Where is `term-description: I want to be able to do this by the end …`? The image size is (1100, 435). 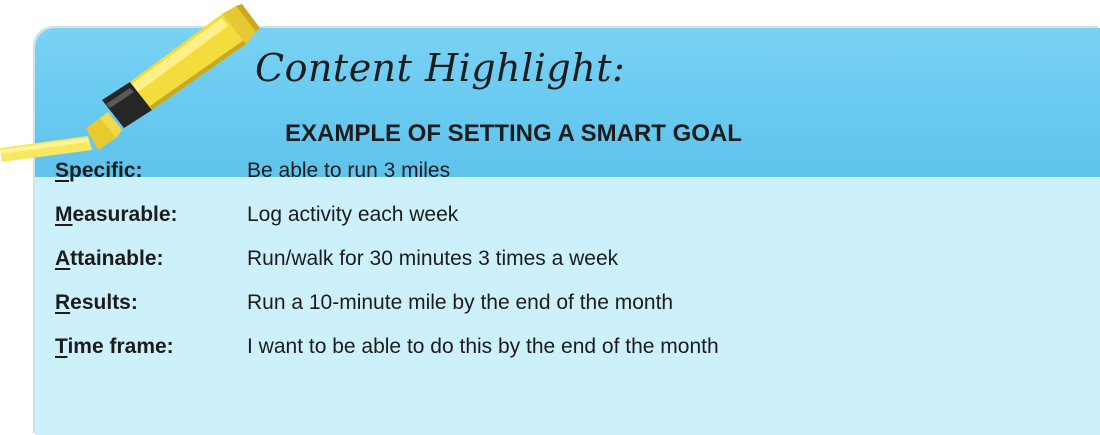 term-description: I want to be able to do this by the end … is located at coordinates (483, 346).